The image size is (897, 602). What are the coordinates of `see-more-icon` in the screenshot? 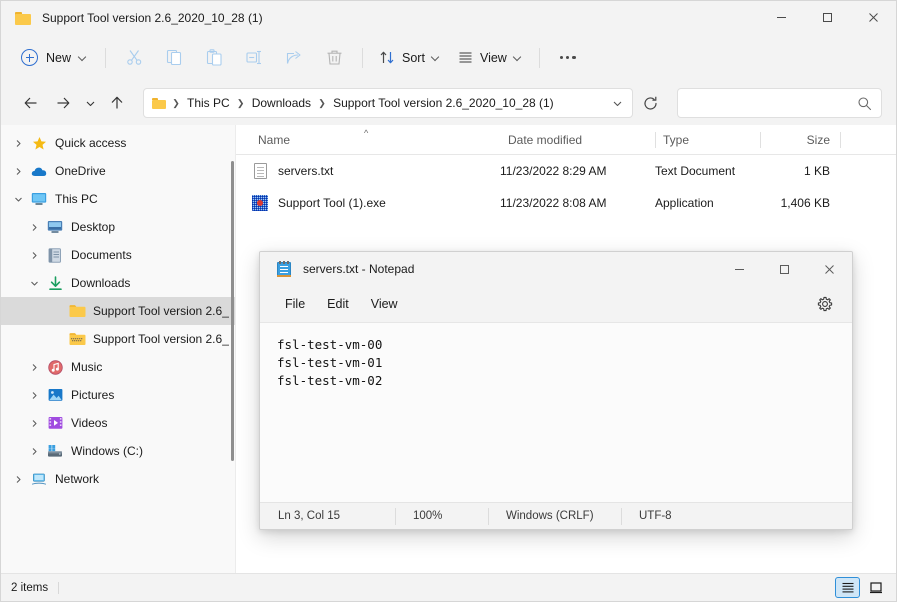 It's located at (568, 57).